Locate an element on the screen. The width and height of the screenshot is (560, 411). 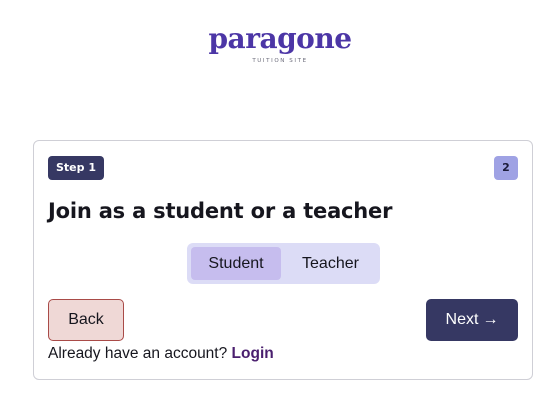
logo-wordmark: paragone is located at coordinates (280, 38).